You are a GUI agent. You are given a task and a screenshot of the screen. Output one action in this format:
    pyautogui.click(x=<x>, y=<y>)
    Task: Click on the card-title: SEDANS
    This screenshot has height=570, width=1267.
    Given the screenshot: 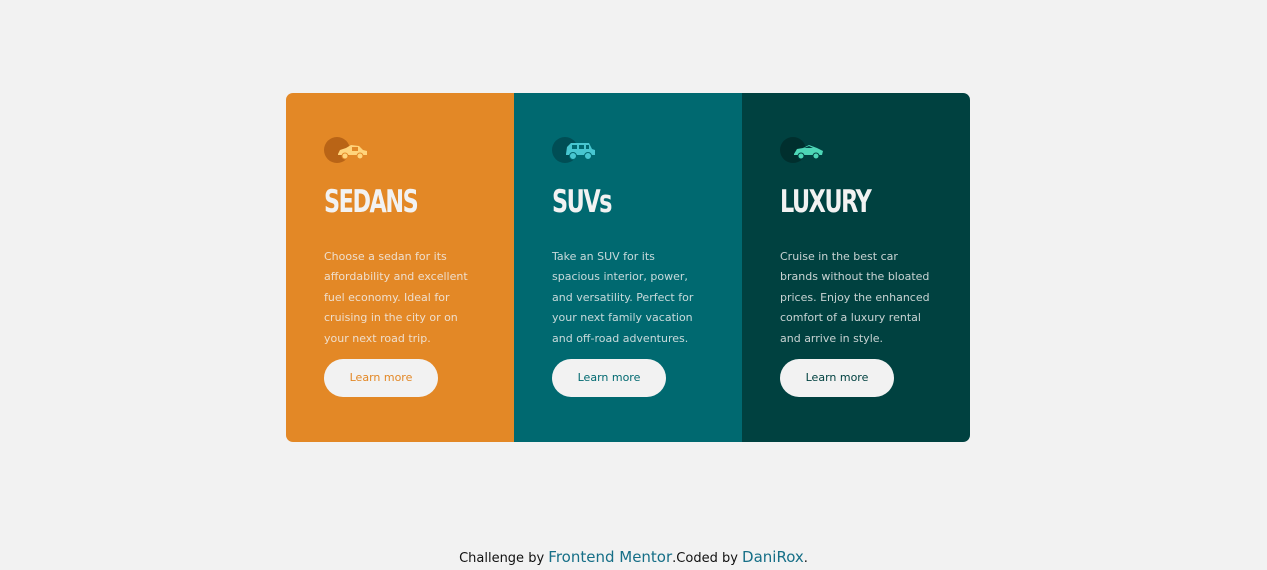 What is the action you would take?
    pyautogui.click(x=371, y=202)
    